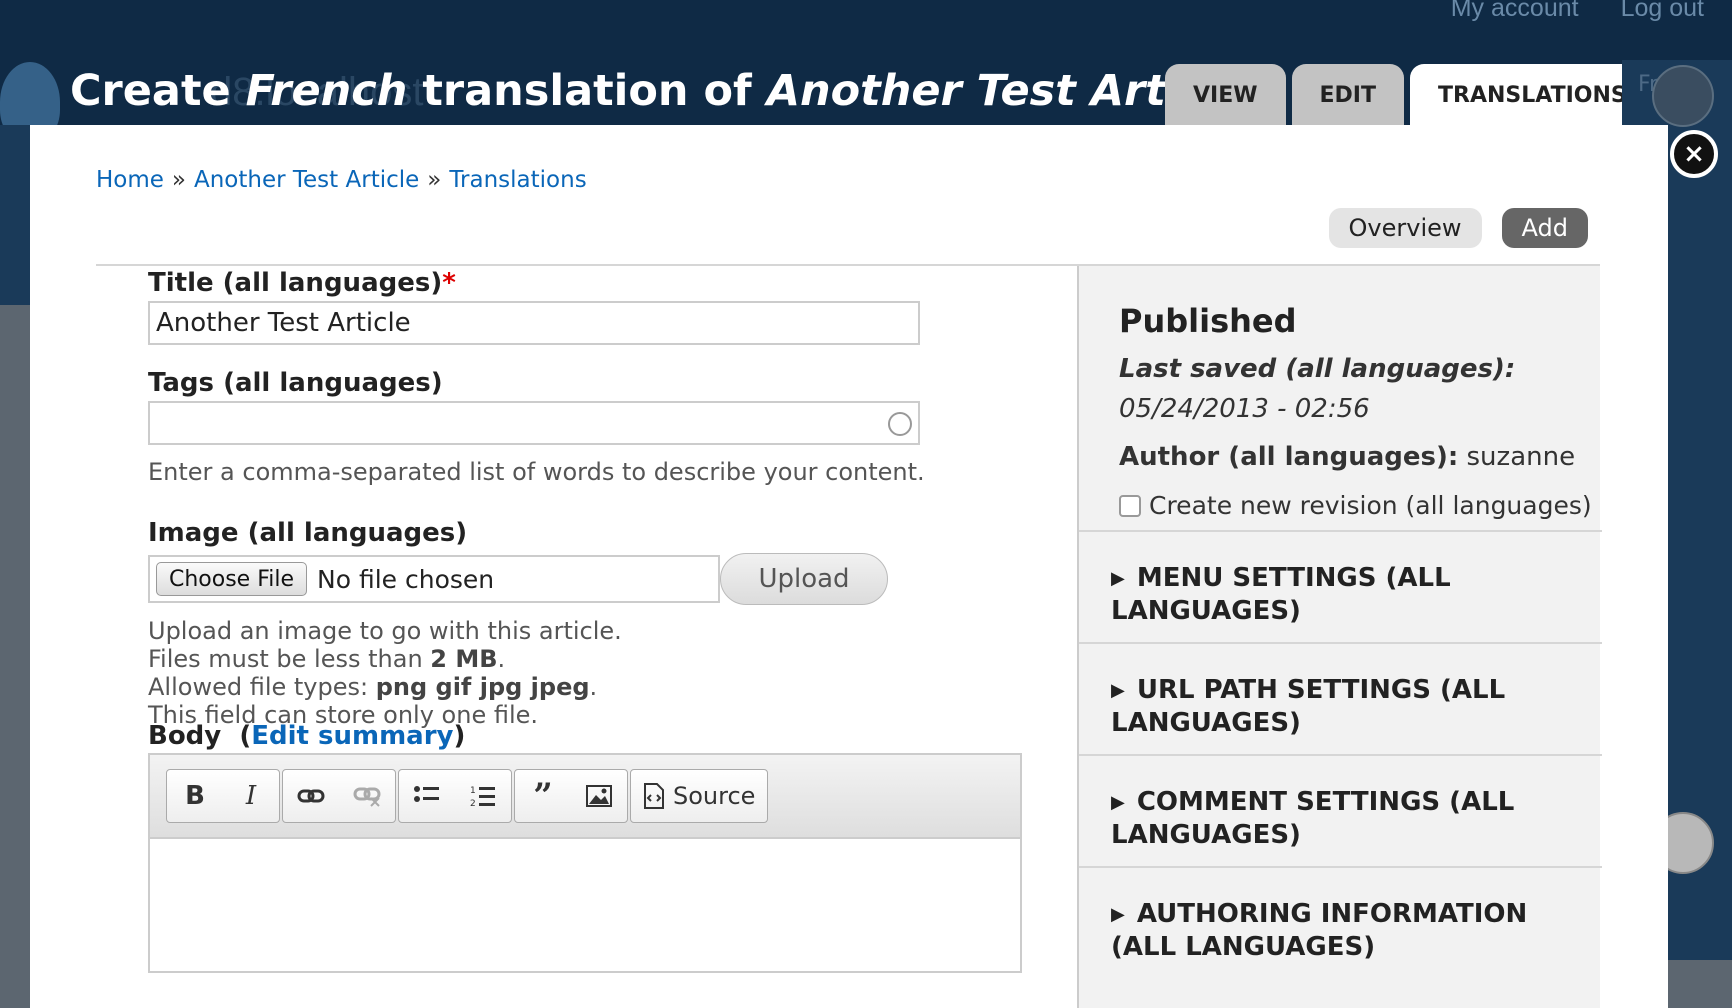  What do you see at coordinates (367, 796) in the screenshot?
I see `unlink-icon` at bounding box center [367, 796].